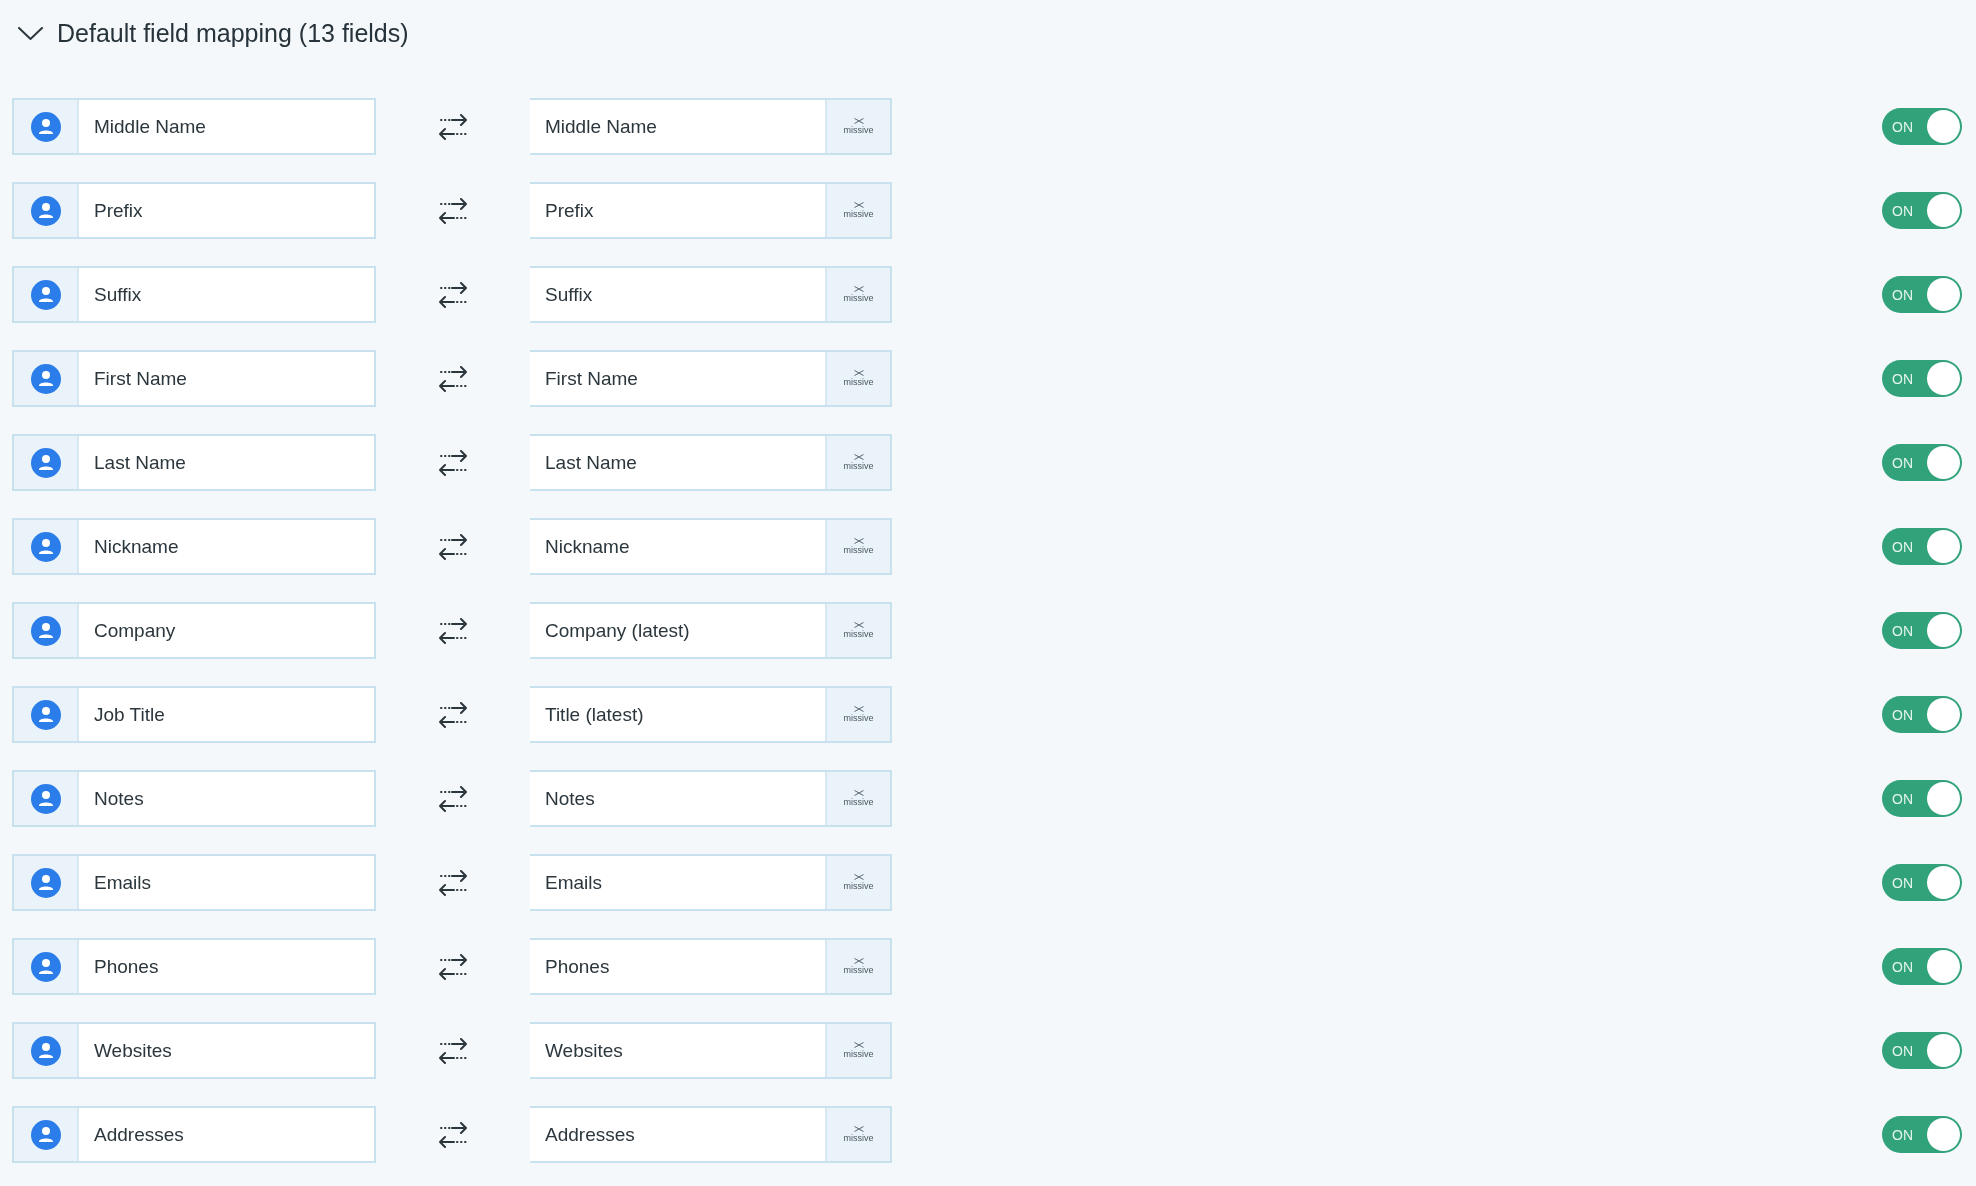 The width and height of the screenshot is (1976, 1186). Describe the element at coordinates (711, 126) in the screenshot. I see `target-field: Middle Name missive` at that location.